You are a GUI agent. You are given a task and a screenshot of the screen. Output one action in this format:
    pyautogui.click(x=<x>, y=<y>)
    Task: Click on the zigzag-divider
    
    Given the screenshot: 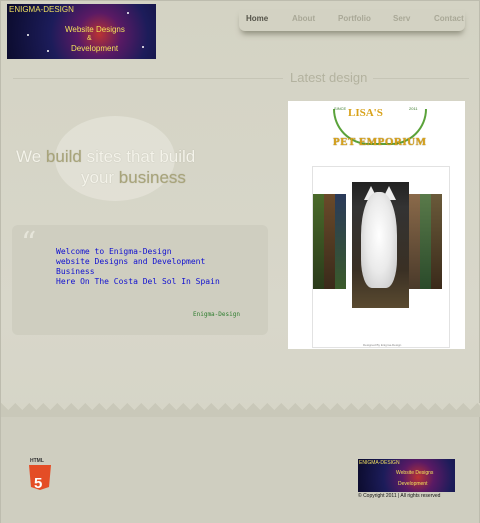 What is the action you would take?
    pyautogui.click(x=240, y=410)
    